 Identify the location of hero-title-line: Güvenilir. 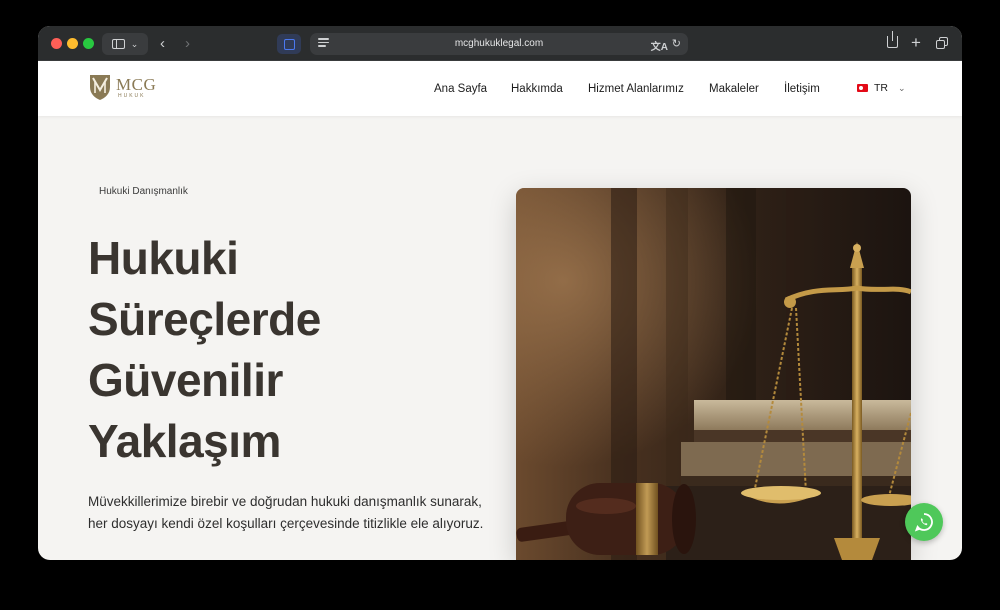
(185, 380).